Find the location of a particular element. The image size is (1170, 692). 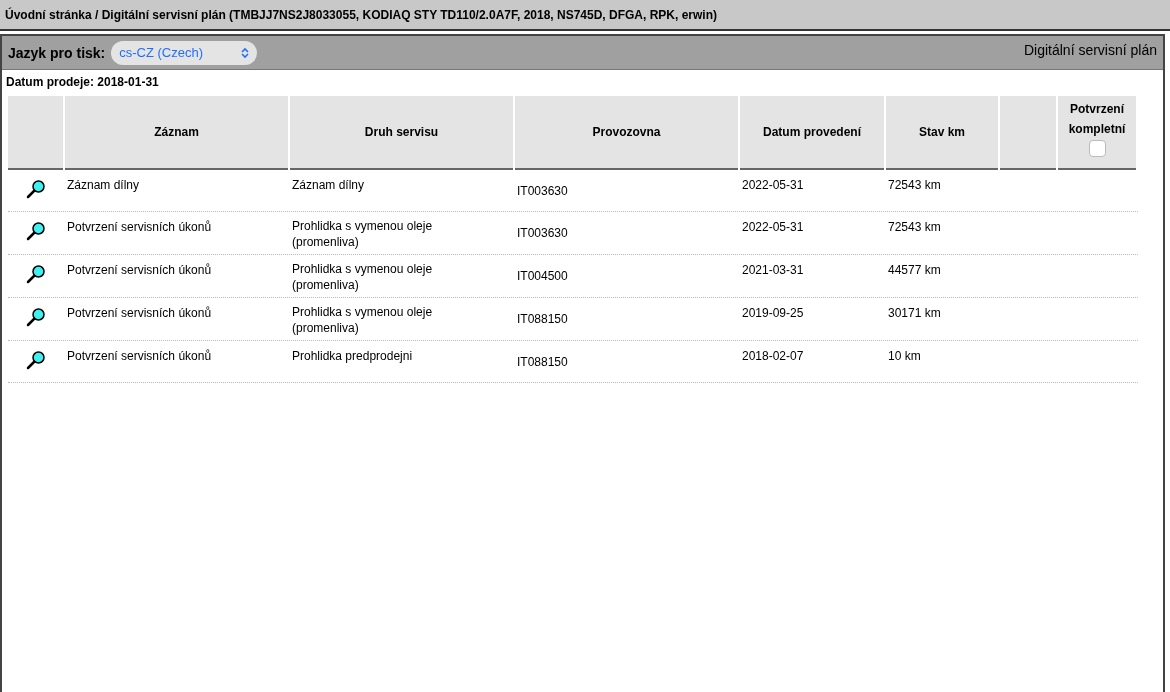

table-cell: 2021-03-31 is located at coordinates (773, 270).